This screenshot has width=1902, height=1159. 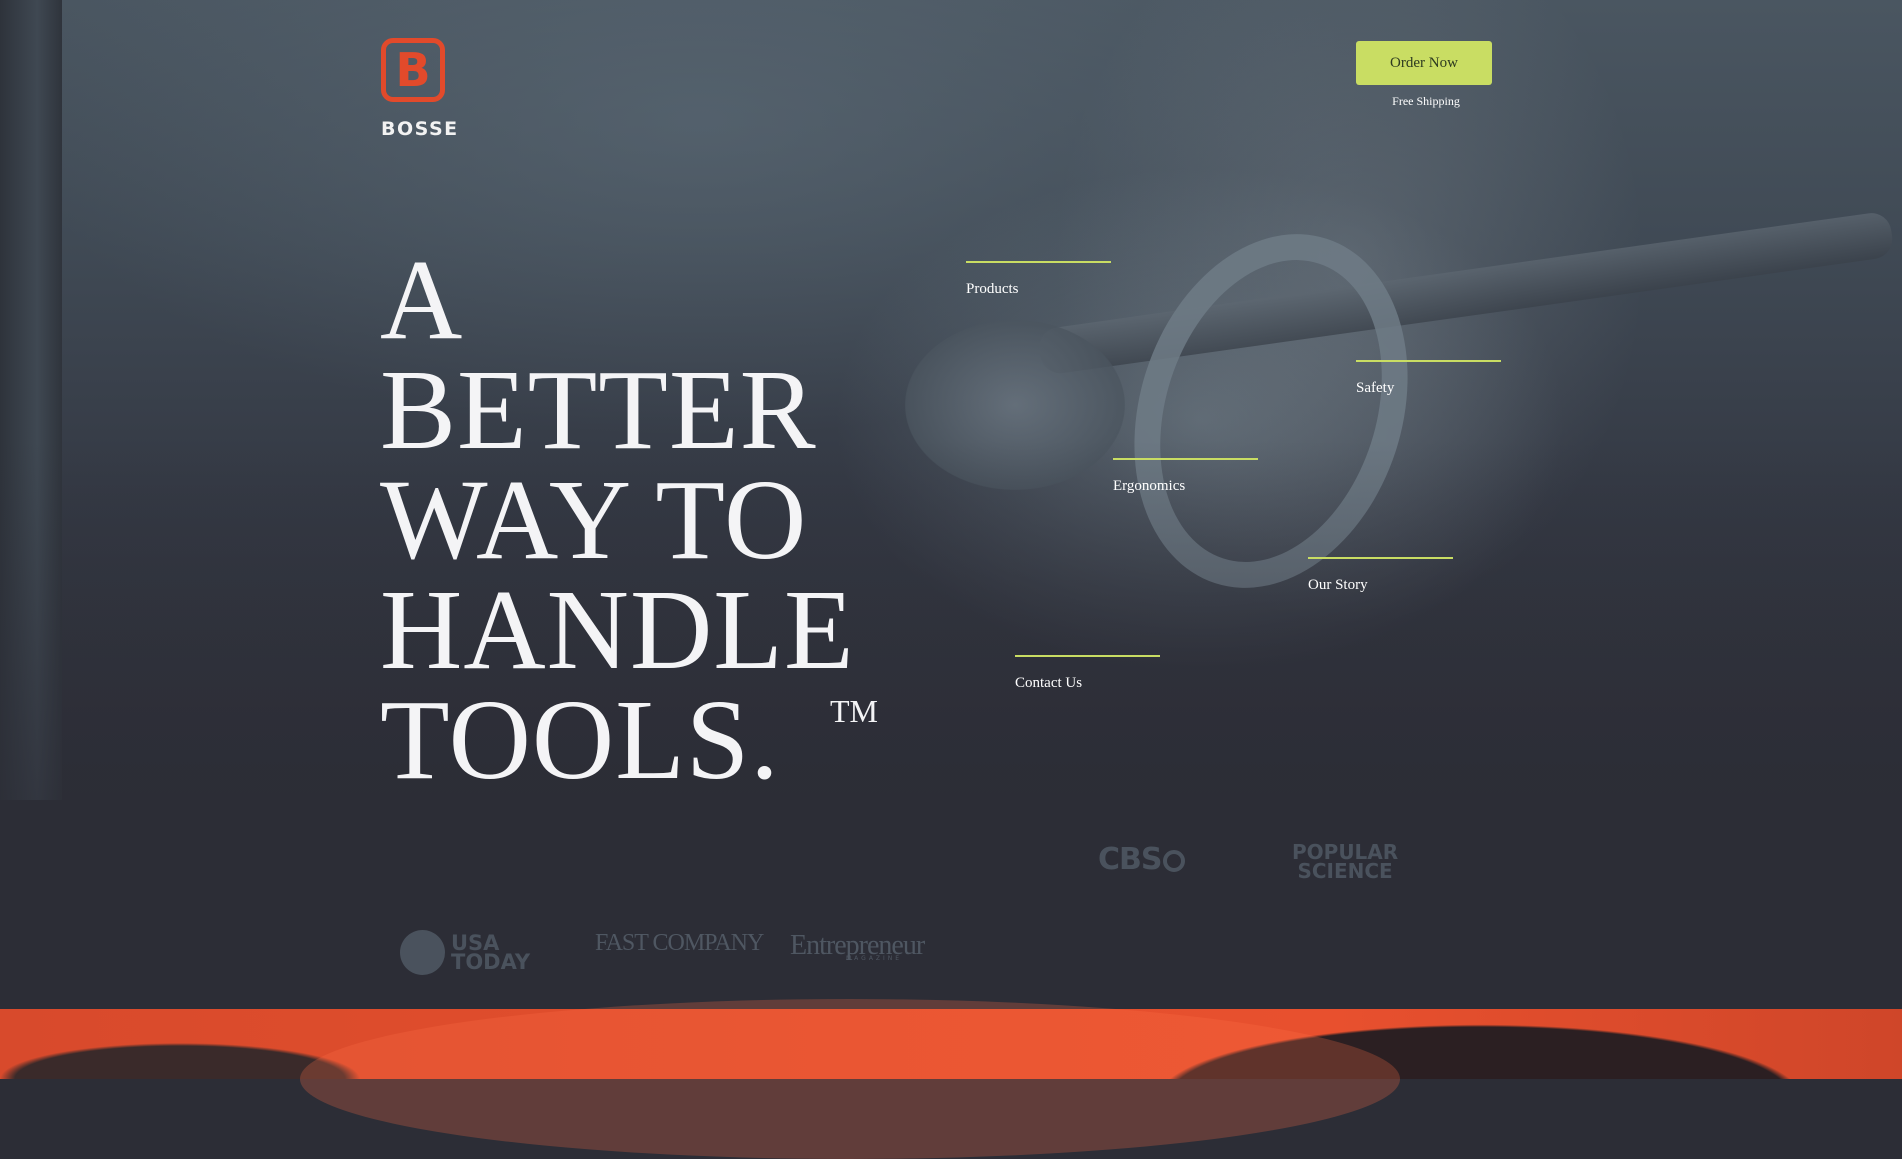 I want to click on usa-today-line: TODAY, so click(x=491, y=962).